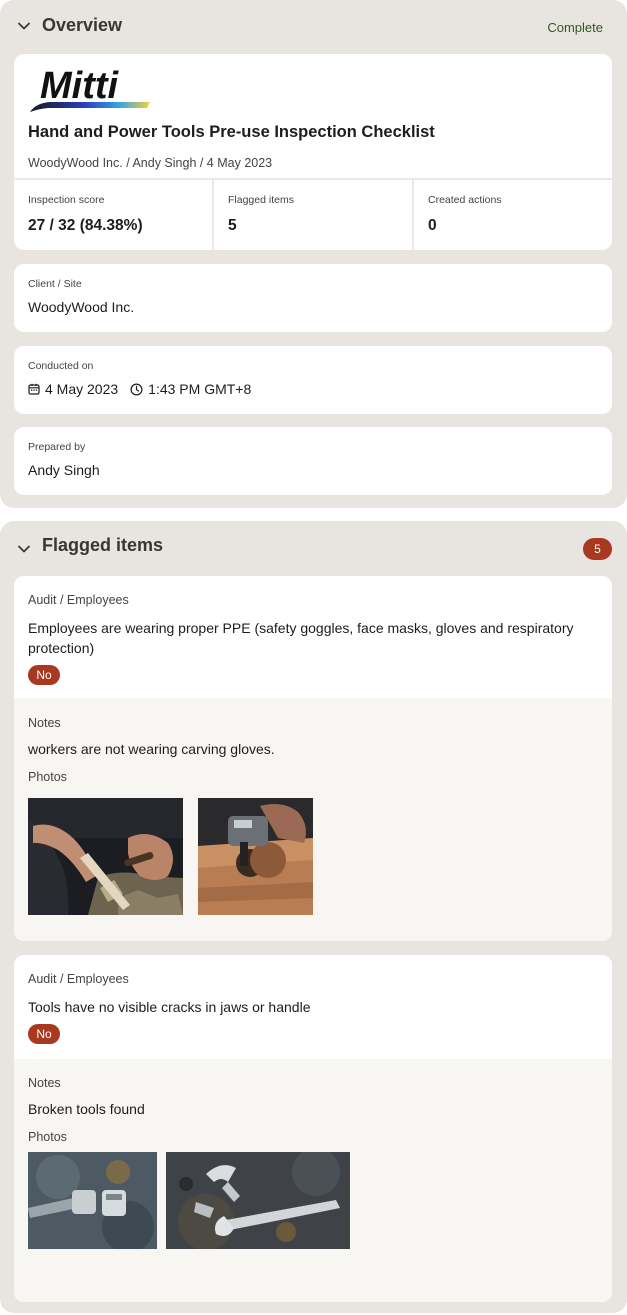  I want to click on stat-created-actions: Created actions 0, so click(513, 215).